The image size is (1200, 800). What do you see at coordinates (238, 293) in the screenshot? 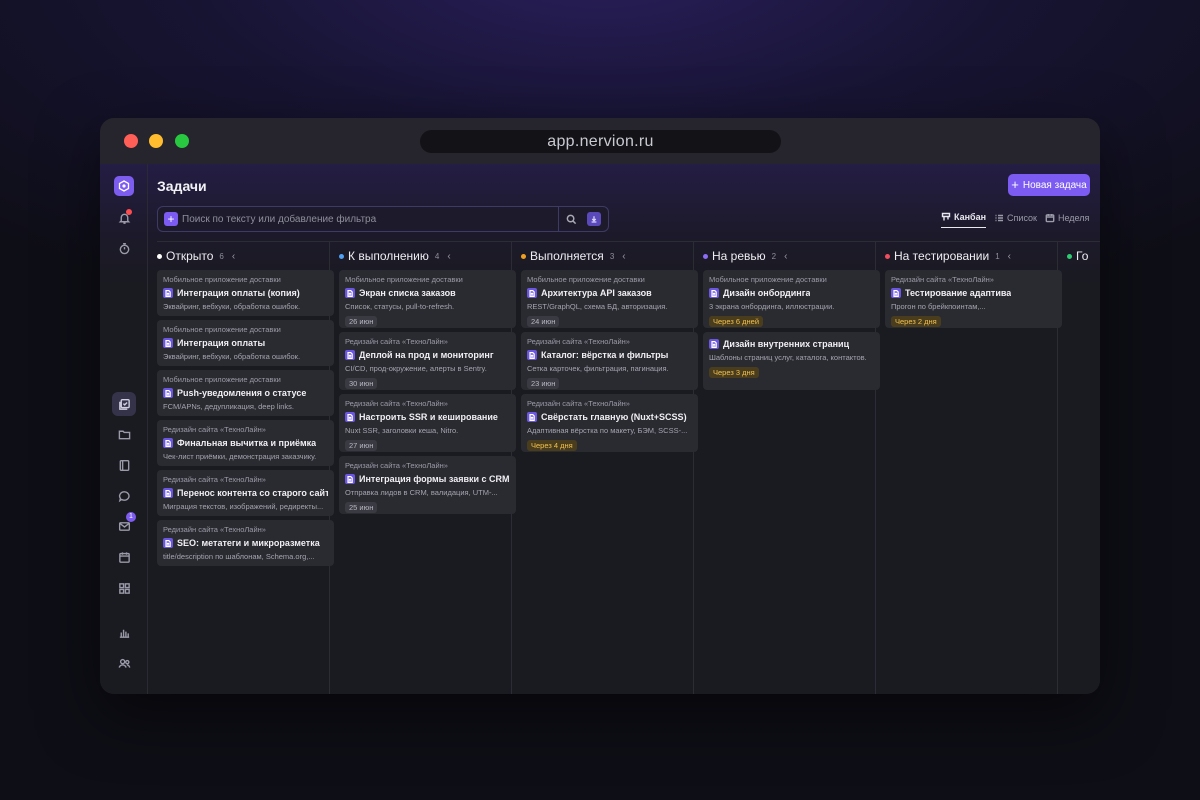
I see `card-title: Интеграция оплаты (копия)` at bounding box center [238, 293].